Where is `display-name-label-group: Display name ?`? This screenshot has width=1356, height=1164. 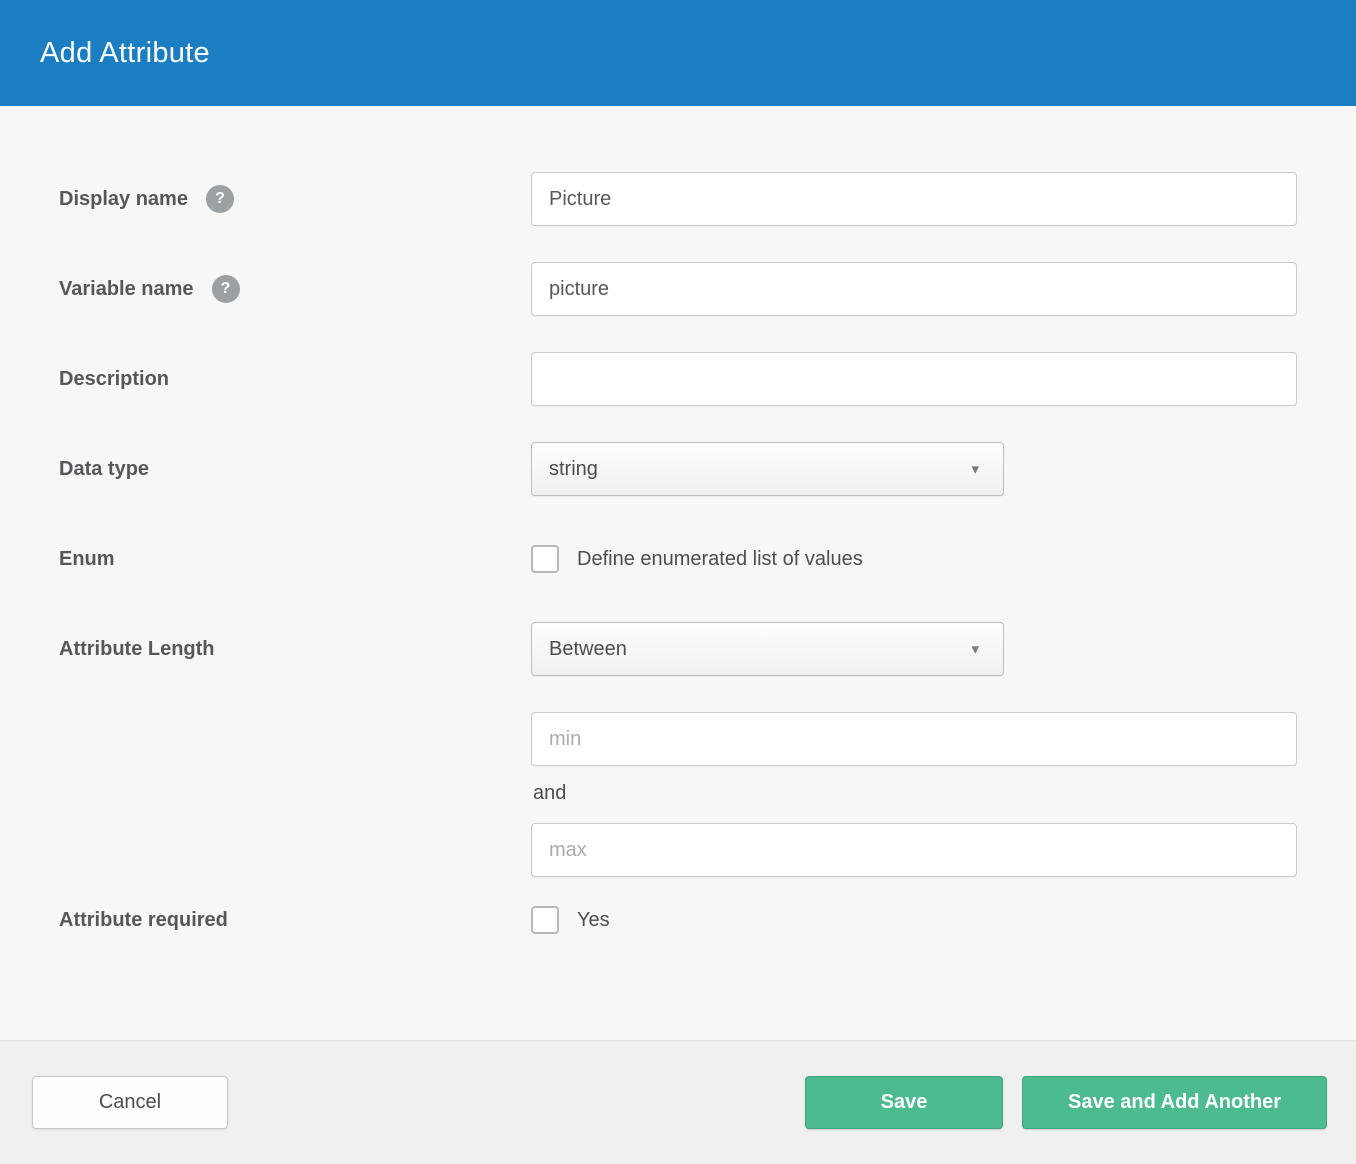 display-name-label-group: Display name ? is located at coordinates (295, 199).